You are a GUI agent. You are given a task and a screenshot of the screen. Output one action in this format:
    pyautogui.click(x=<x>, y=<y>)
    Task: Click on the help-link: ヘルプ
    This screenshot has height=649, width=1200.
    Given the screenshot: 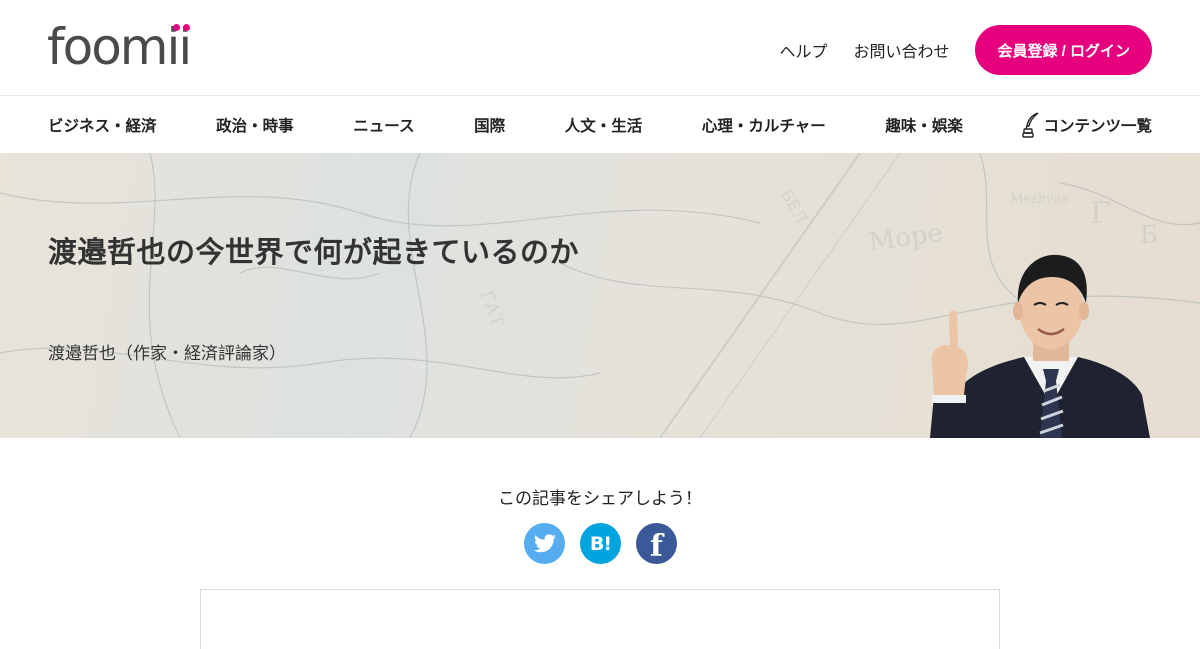 What is the action you would take?
    pyautogui.click(x=803, y=50)
    